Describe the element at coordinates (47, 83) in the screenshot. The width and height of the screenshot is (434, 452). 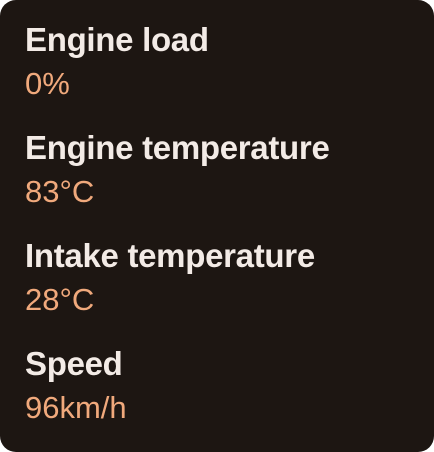
I see `metric-value: 0%` at that location.